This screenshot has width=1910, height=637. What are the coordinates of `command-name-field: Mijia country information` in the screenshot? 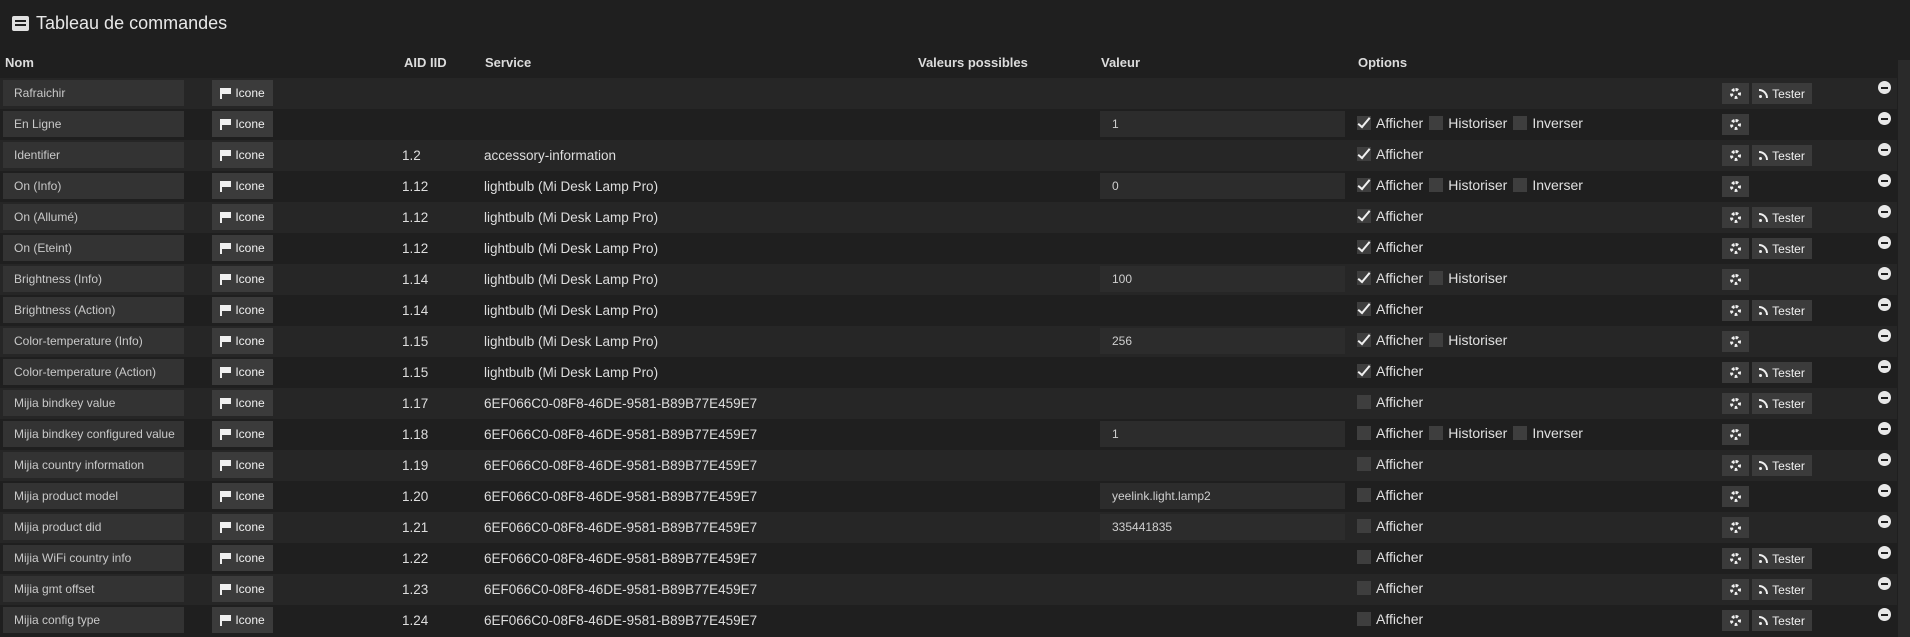 It's located at (93, 465).